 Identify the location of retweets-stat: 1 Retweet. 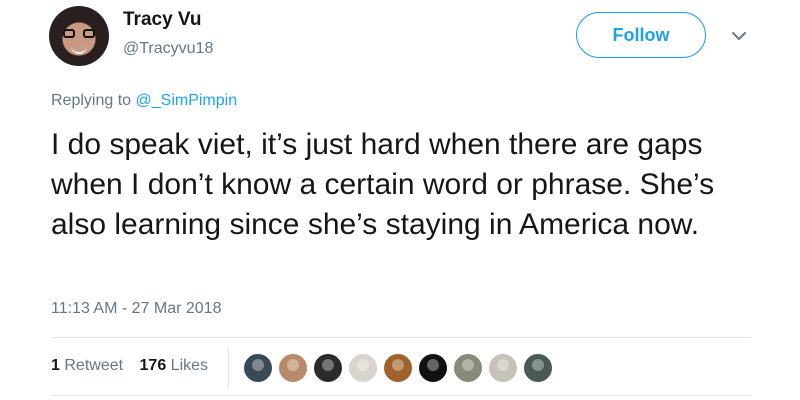
(87, 365).